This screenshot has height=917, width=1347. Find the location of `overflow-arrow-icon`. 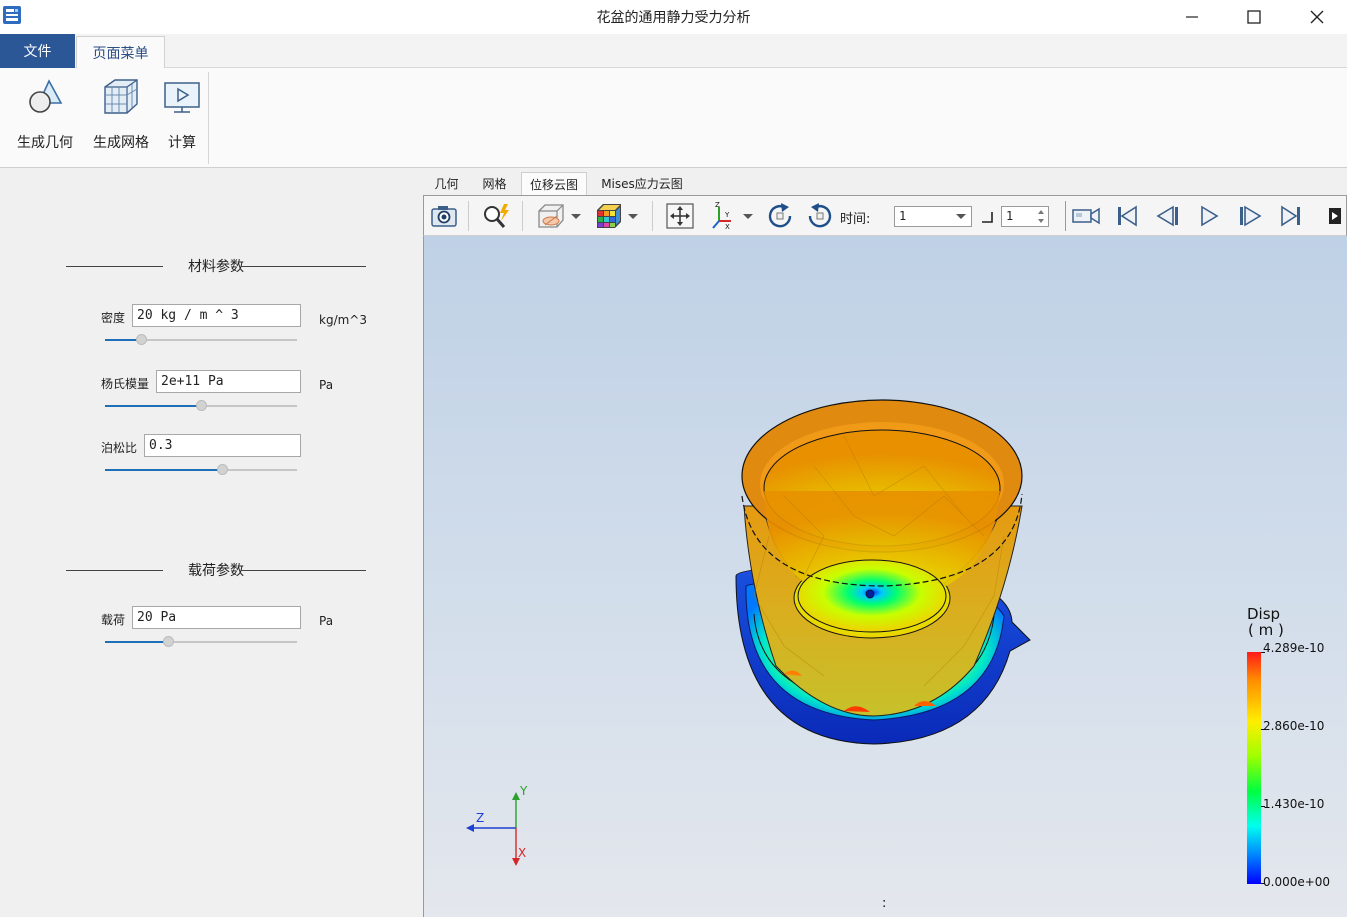

overflow-arrow-icon is located at coordinates (1335, 216).